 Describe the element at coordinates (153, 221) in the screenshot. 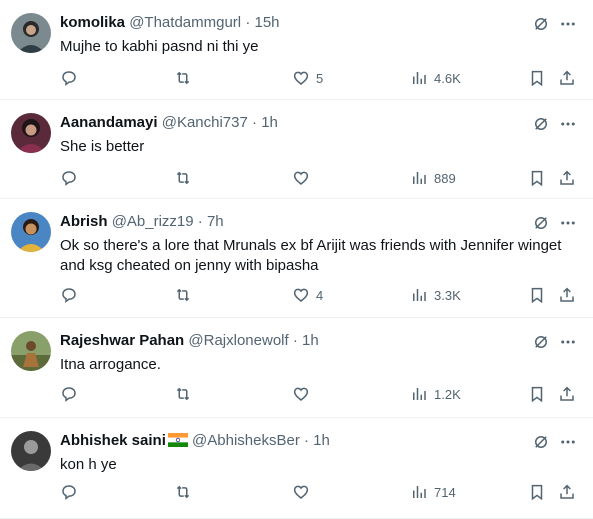

I see `user-handle: @Ab_rizz19` at that location.